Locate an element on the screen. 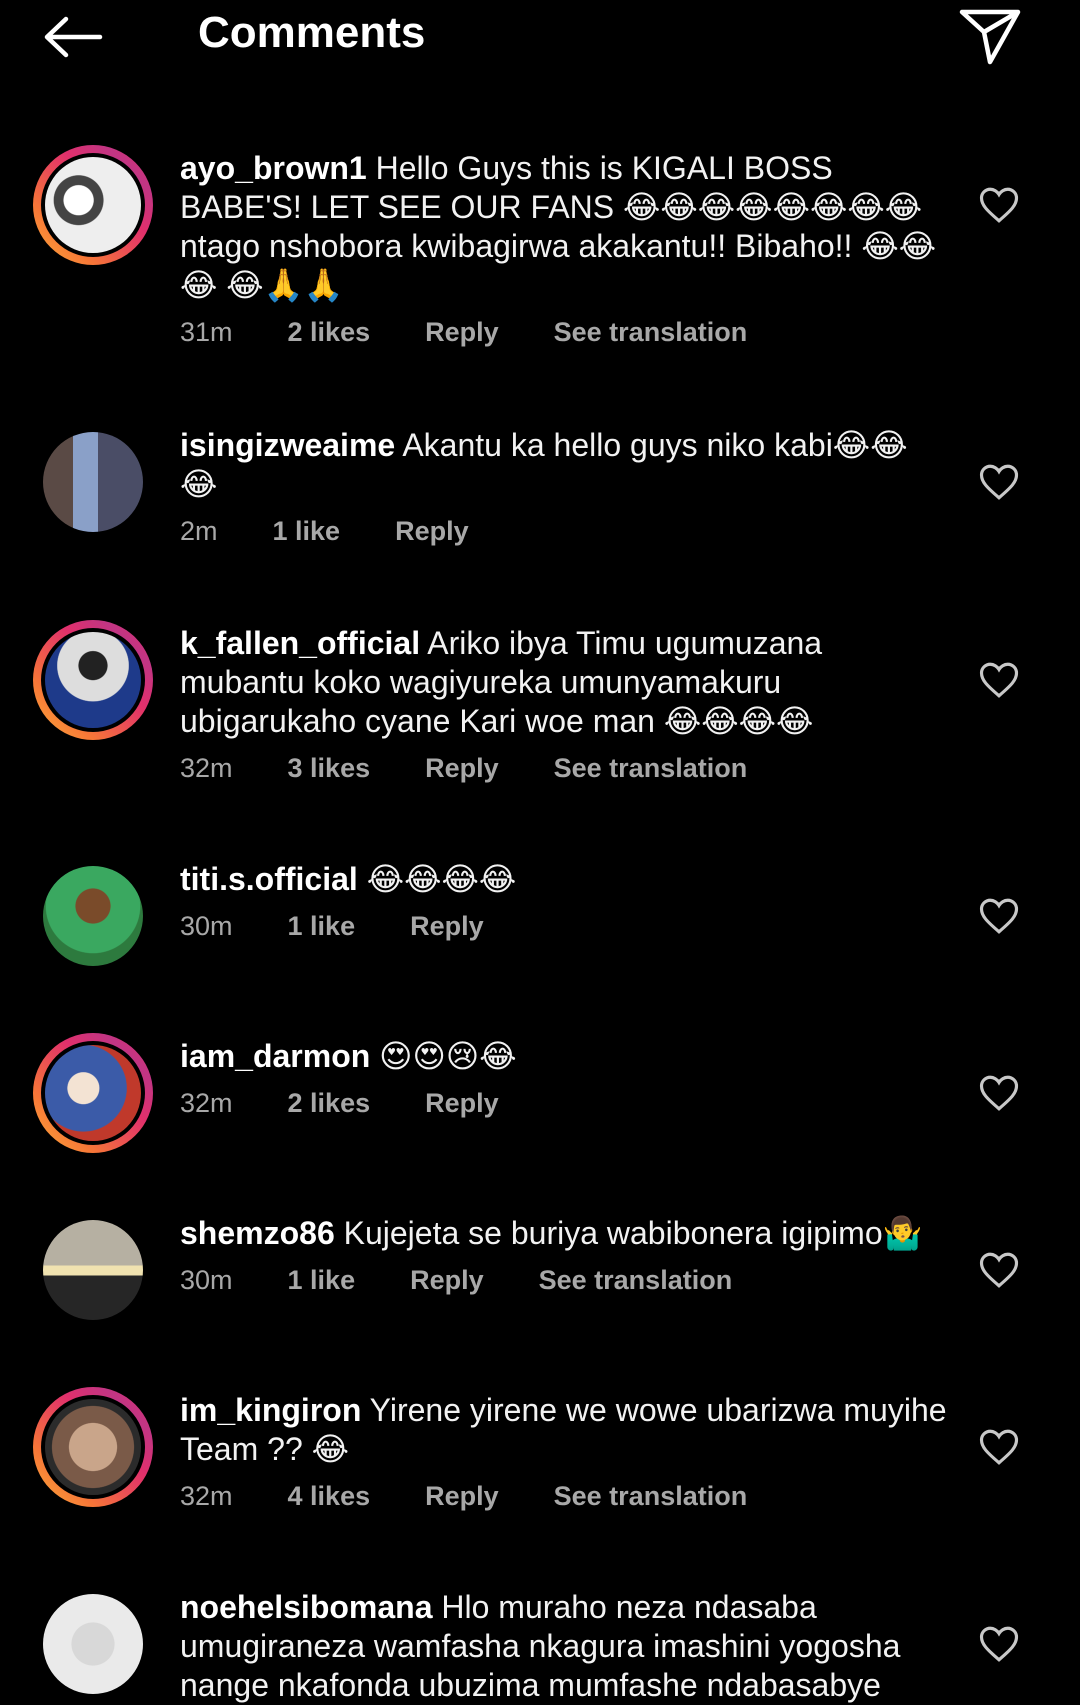  paper-plane-icon is located at coordinates (990, 37).